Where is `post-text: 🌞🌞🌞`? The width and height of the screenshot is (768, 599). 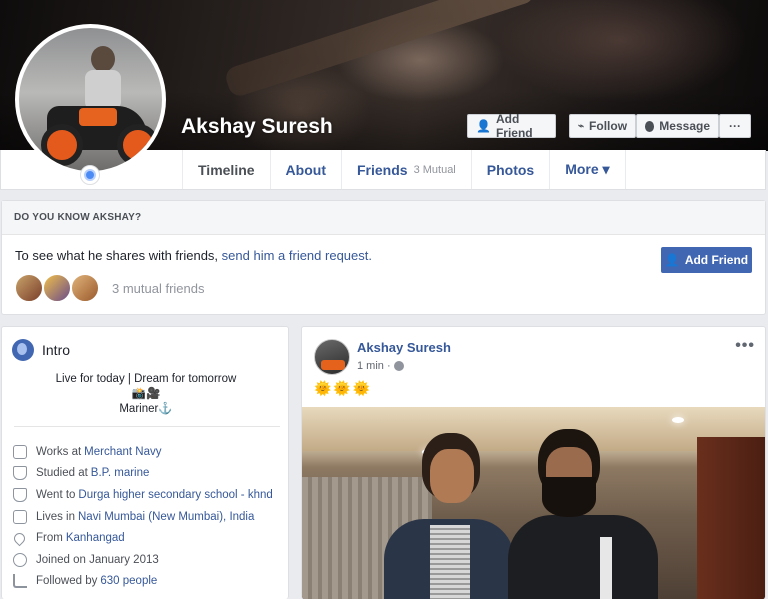 post-text: 🌞🌞🌞 is located at coordinates (343, 388).